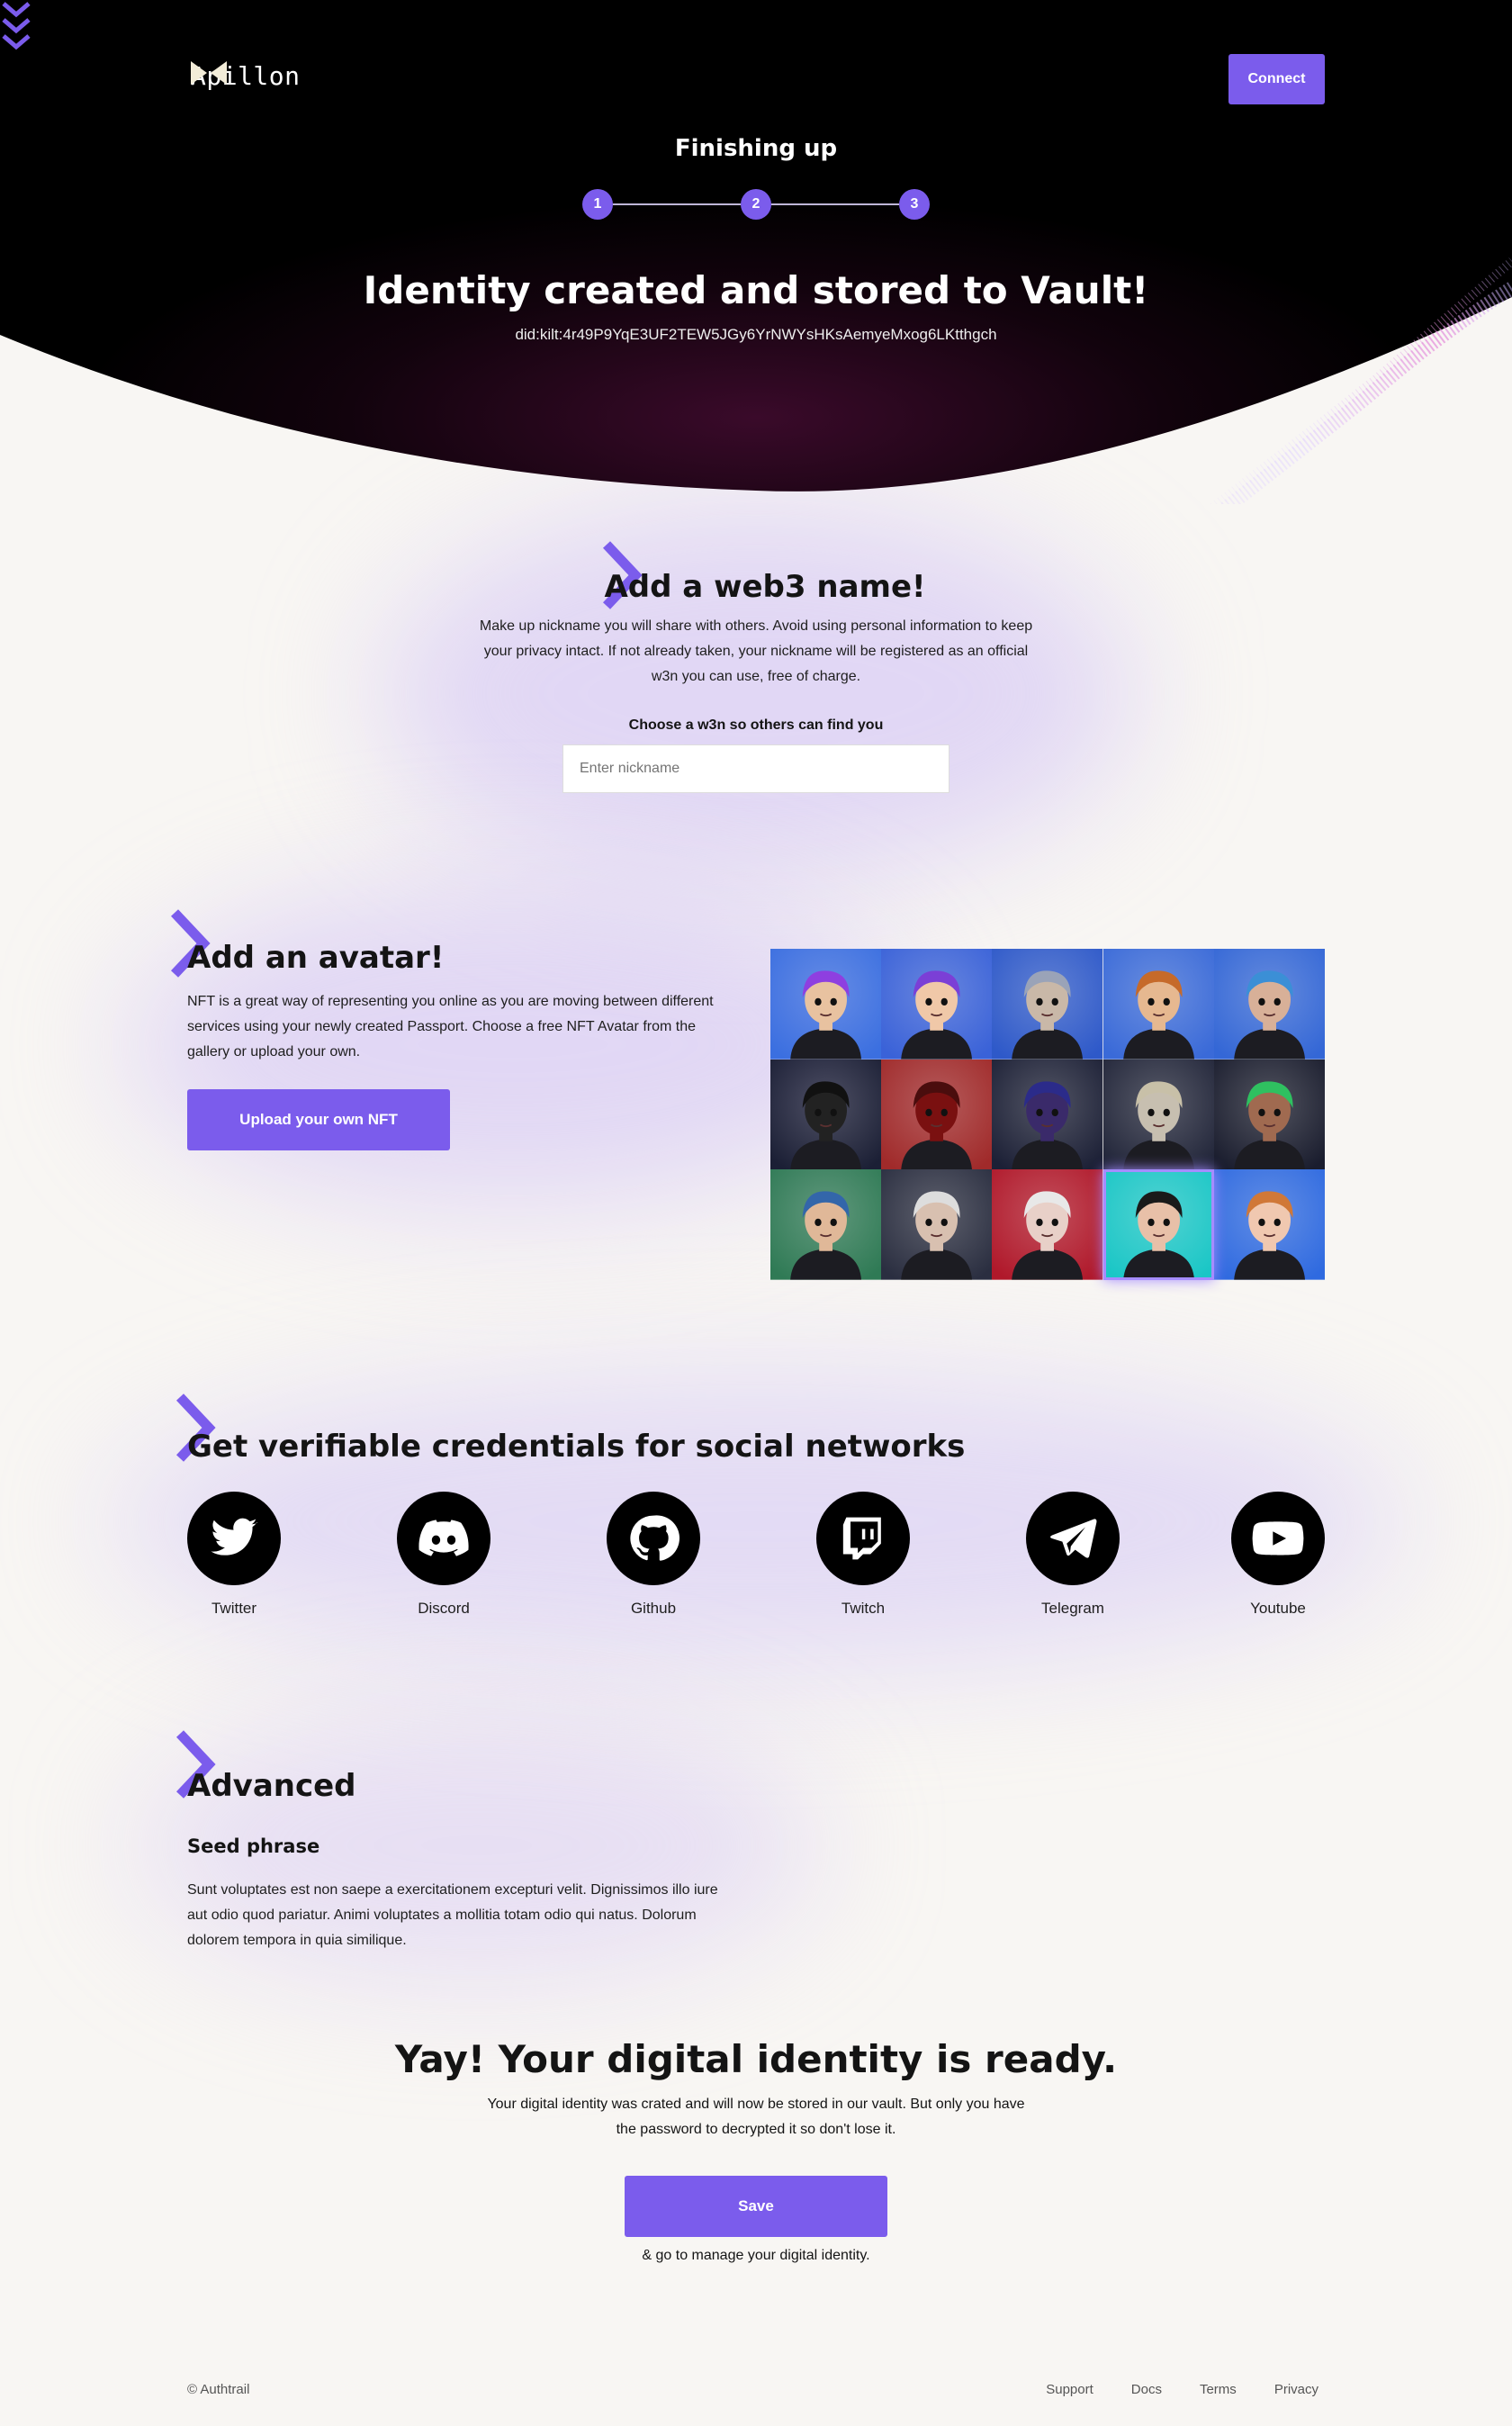  Describe the element at coordinates (654, 1608) in the screenshot. I see `social-label: Github` at that location.